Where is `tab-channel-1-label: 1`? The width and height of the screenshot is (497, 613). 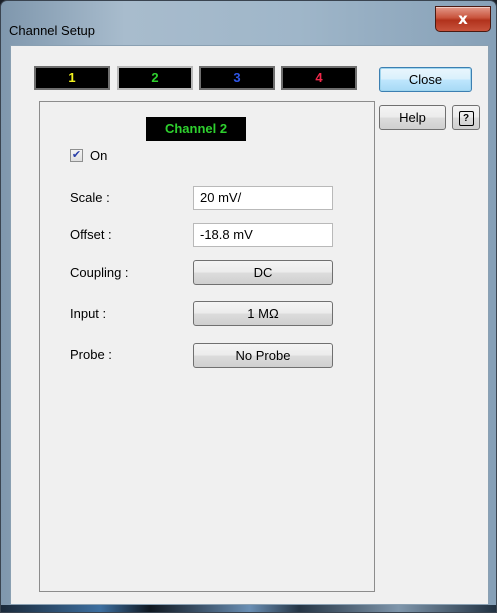 tab-channel-1-label: 1 is located at coordinates (72, 77).